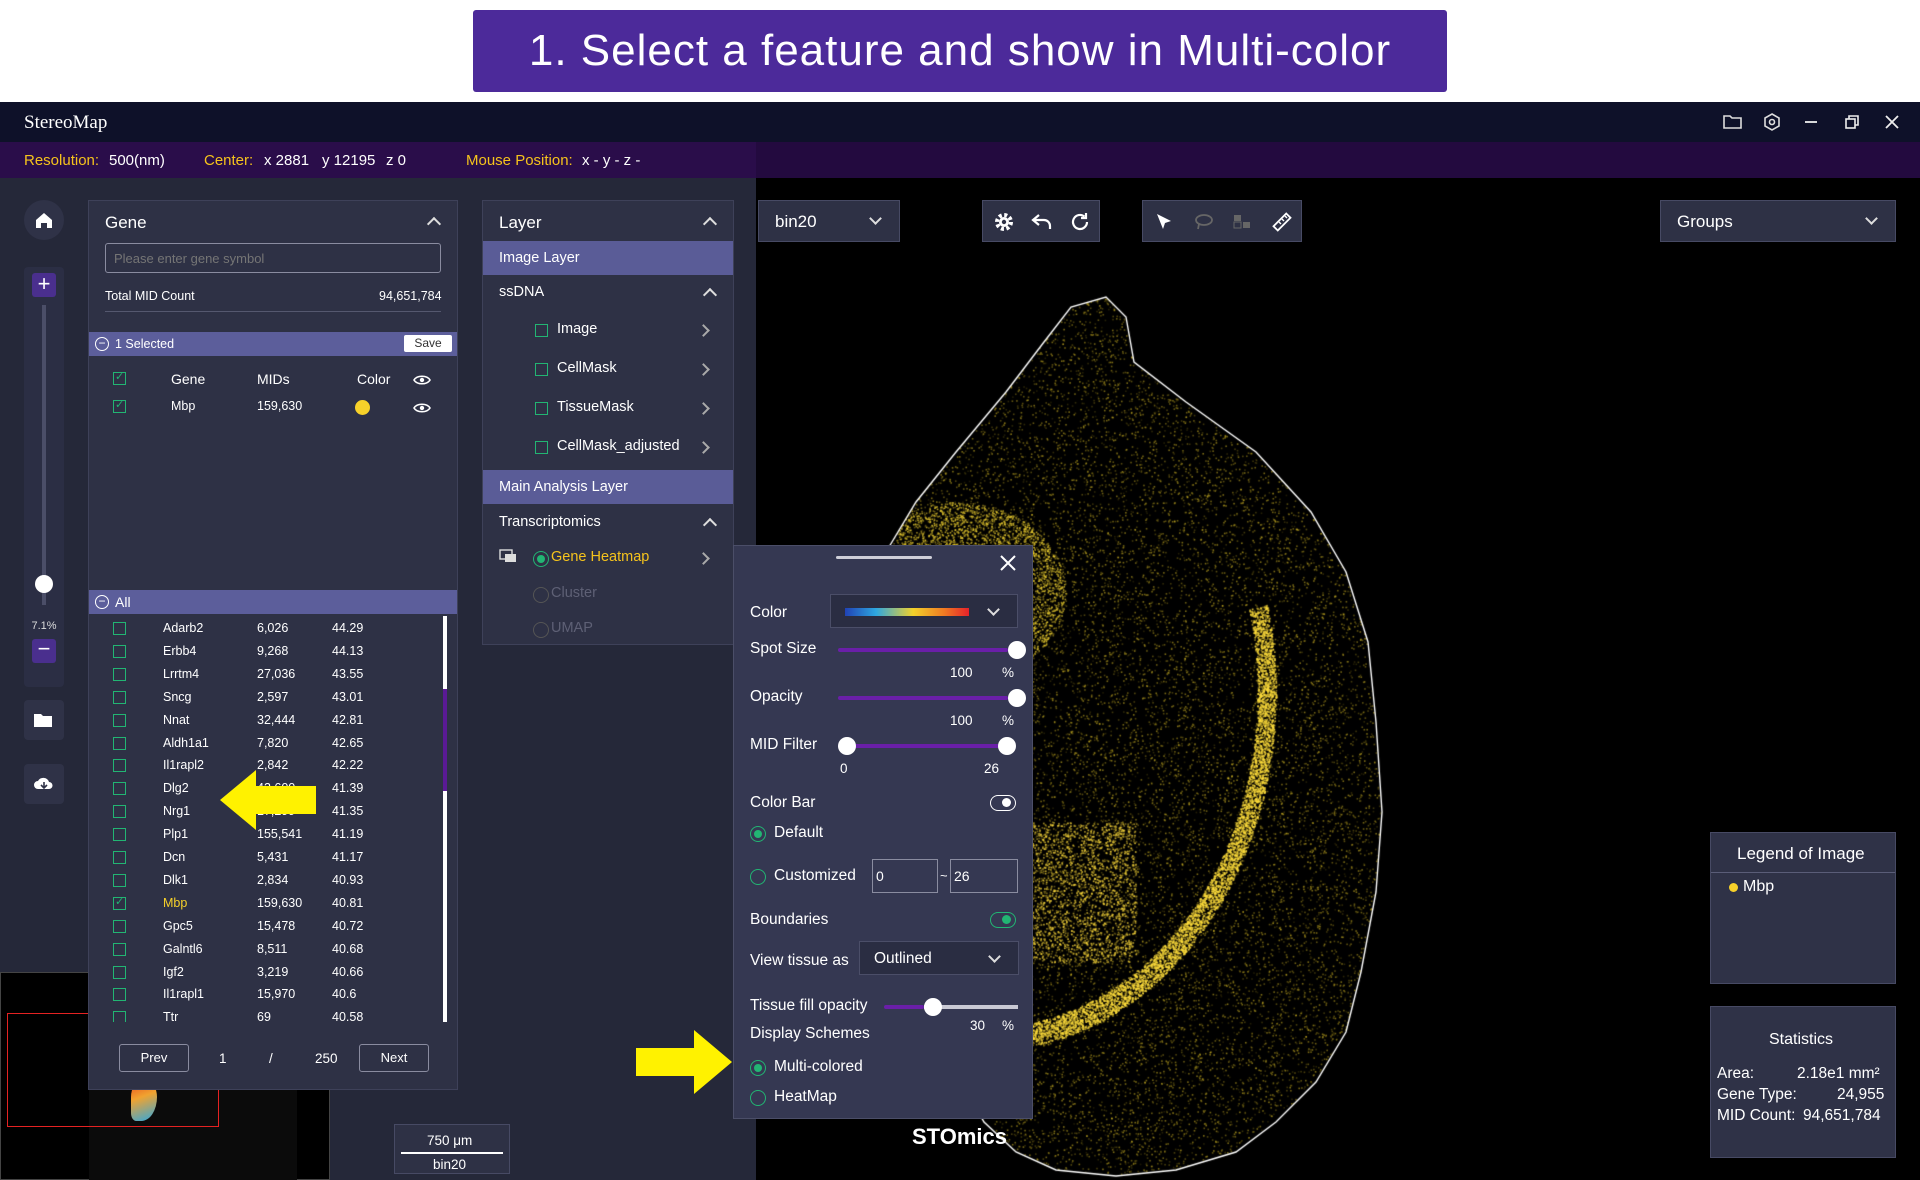  I want to click on ruler-icon, so click(1282, 224).